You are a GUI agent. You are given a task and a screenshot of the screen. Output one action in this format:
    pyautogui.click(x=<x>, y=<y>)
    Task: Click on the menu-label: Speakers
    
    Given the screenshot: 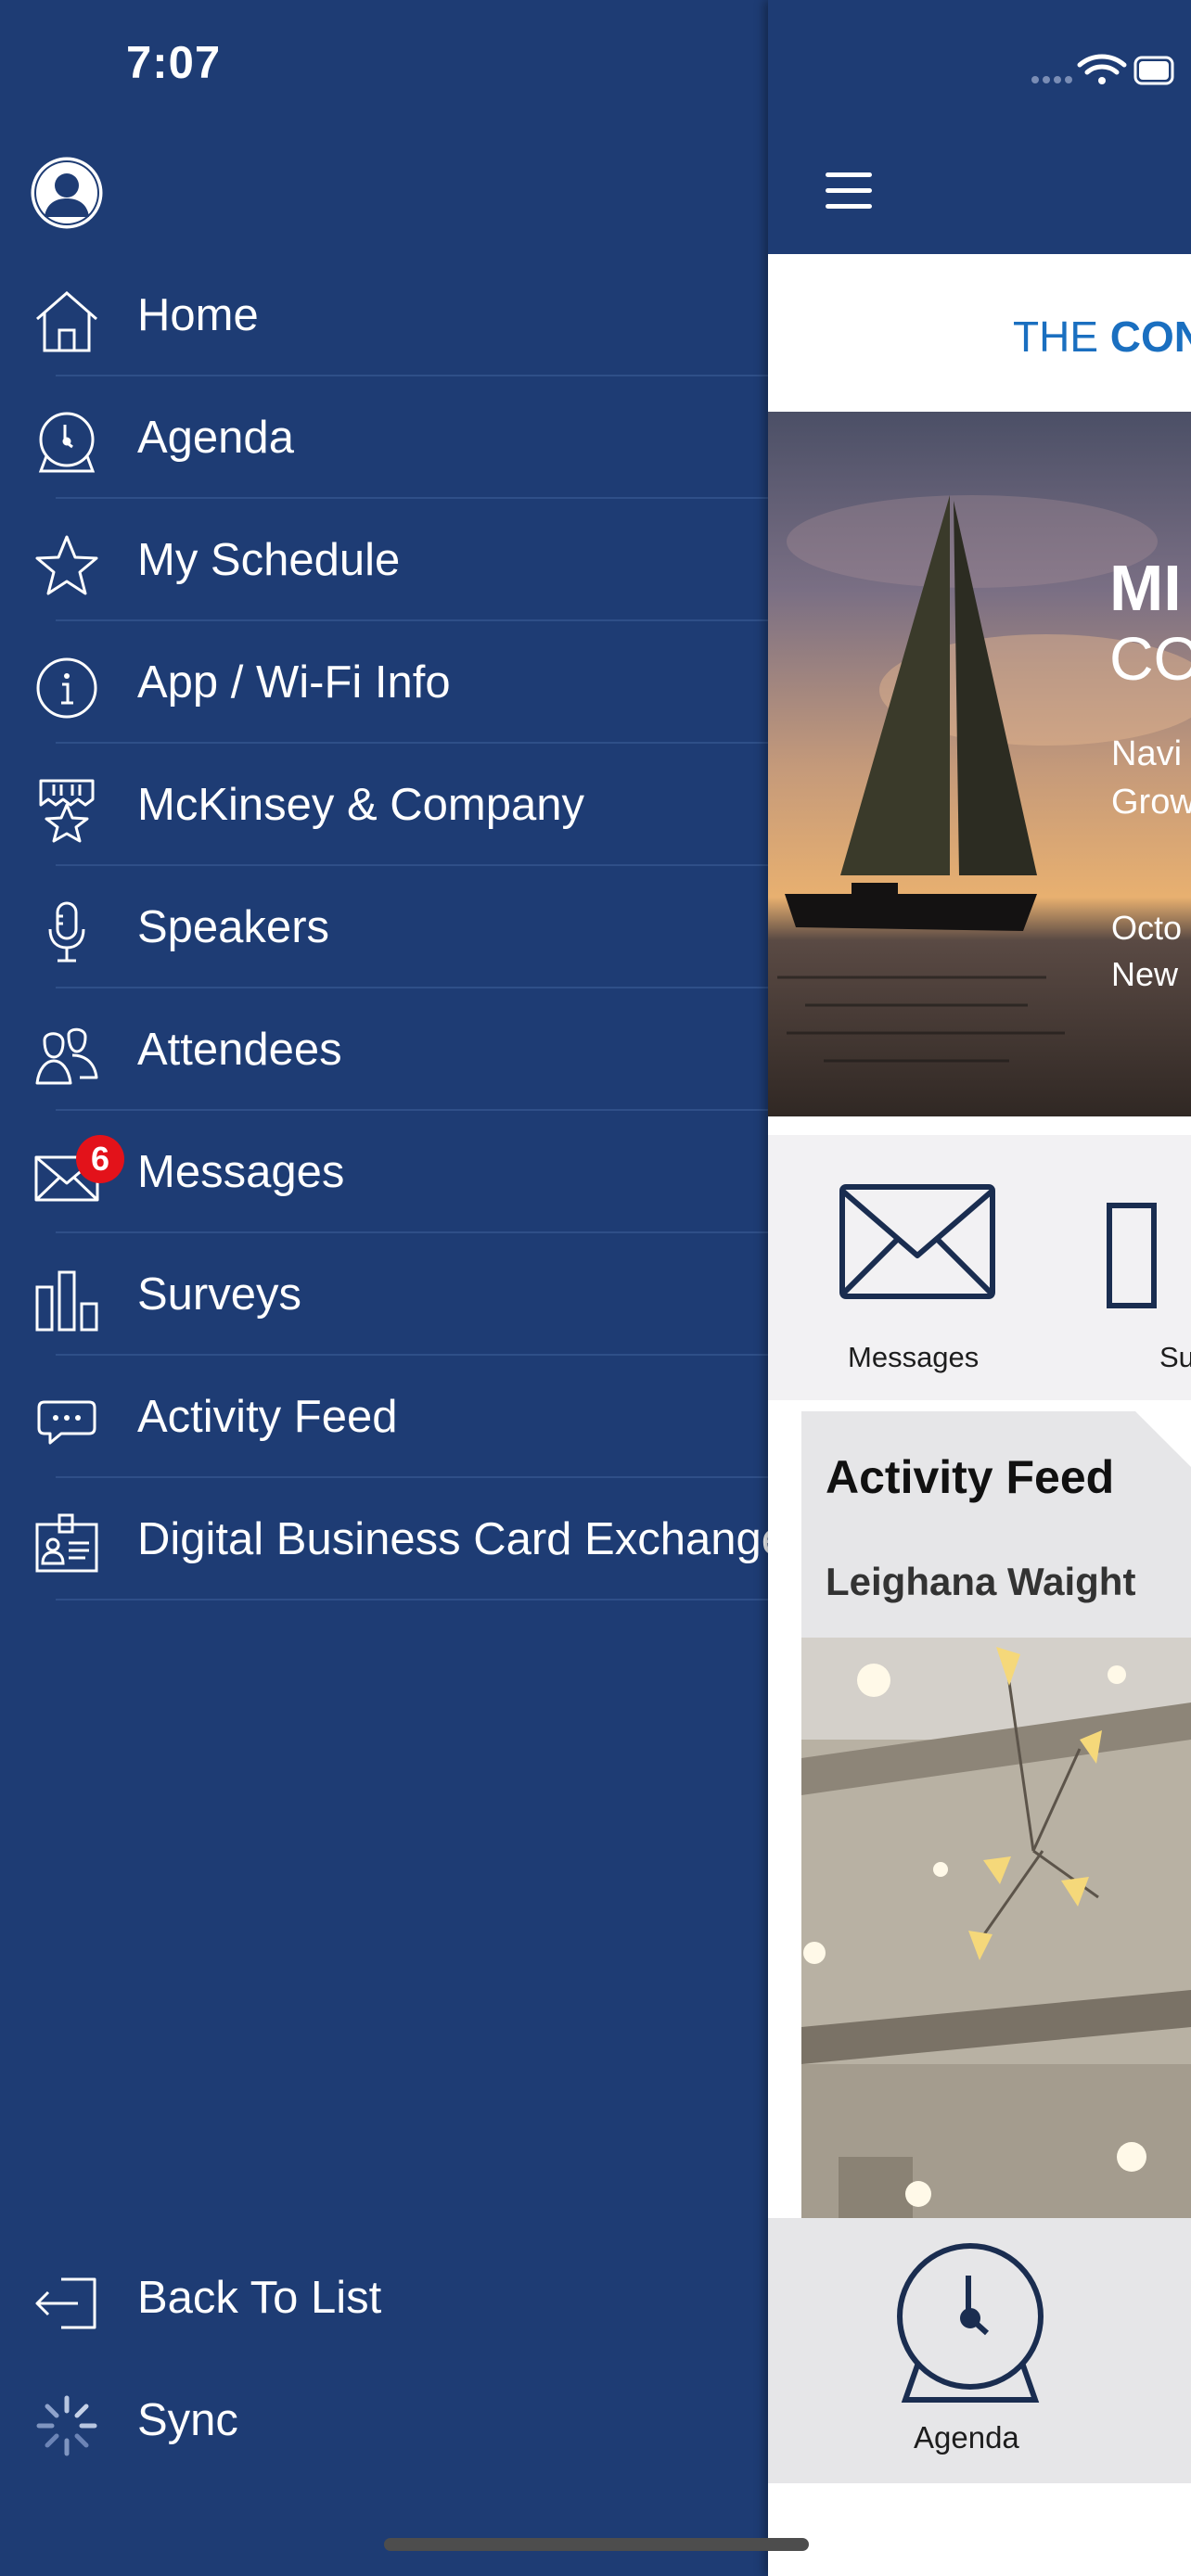 What is the action you would take?
    pyautogui.click(x=233, y=927)
    